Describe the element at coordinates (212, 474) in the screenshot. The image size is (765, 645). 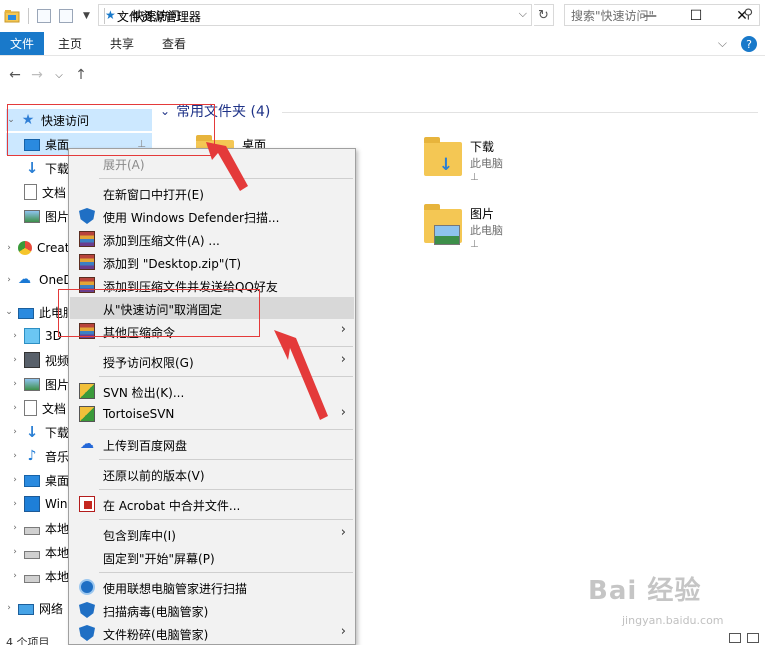
I see `menu-item-restore-versions: 还原以前的版本(V)` at that location.